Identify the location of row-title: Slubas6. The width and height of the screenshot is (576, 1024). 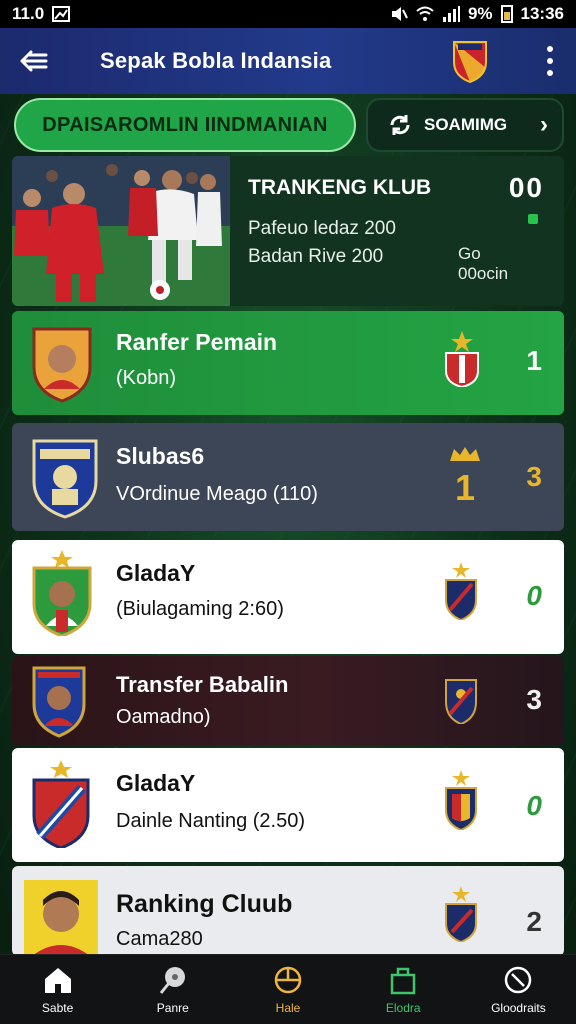
(160, 456).